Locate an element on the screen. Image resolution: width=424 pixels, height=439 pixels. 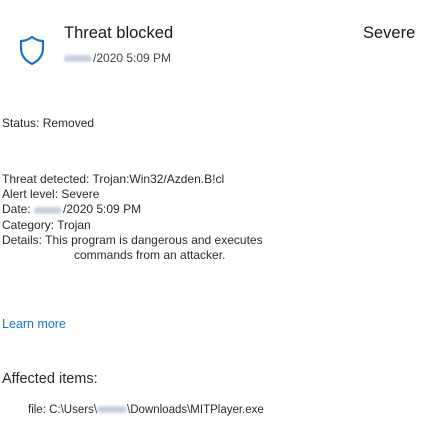
shield-icon is located at coordinates (32, 50).